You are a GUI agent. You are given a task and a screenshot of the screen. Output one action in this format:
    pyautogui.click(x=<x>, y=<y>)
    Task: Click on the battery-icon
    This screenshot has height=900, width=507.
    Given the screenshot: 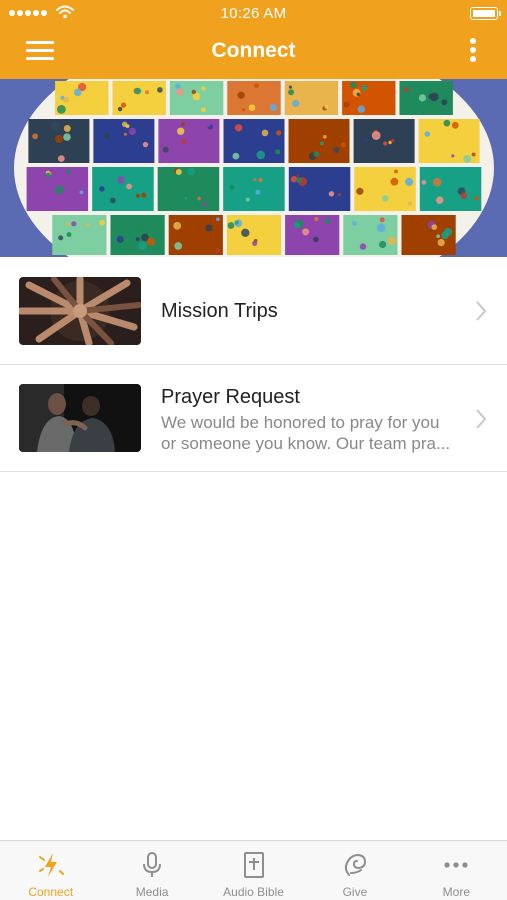 What is the action you would take?
    pyautogui.click(x=485, y=13)
    